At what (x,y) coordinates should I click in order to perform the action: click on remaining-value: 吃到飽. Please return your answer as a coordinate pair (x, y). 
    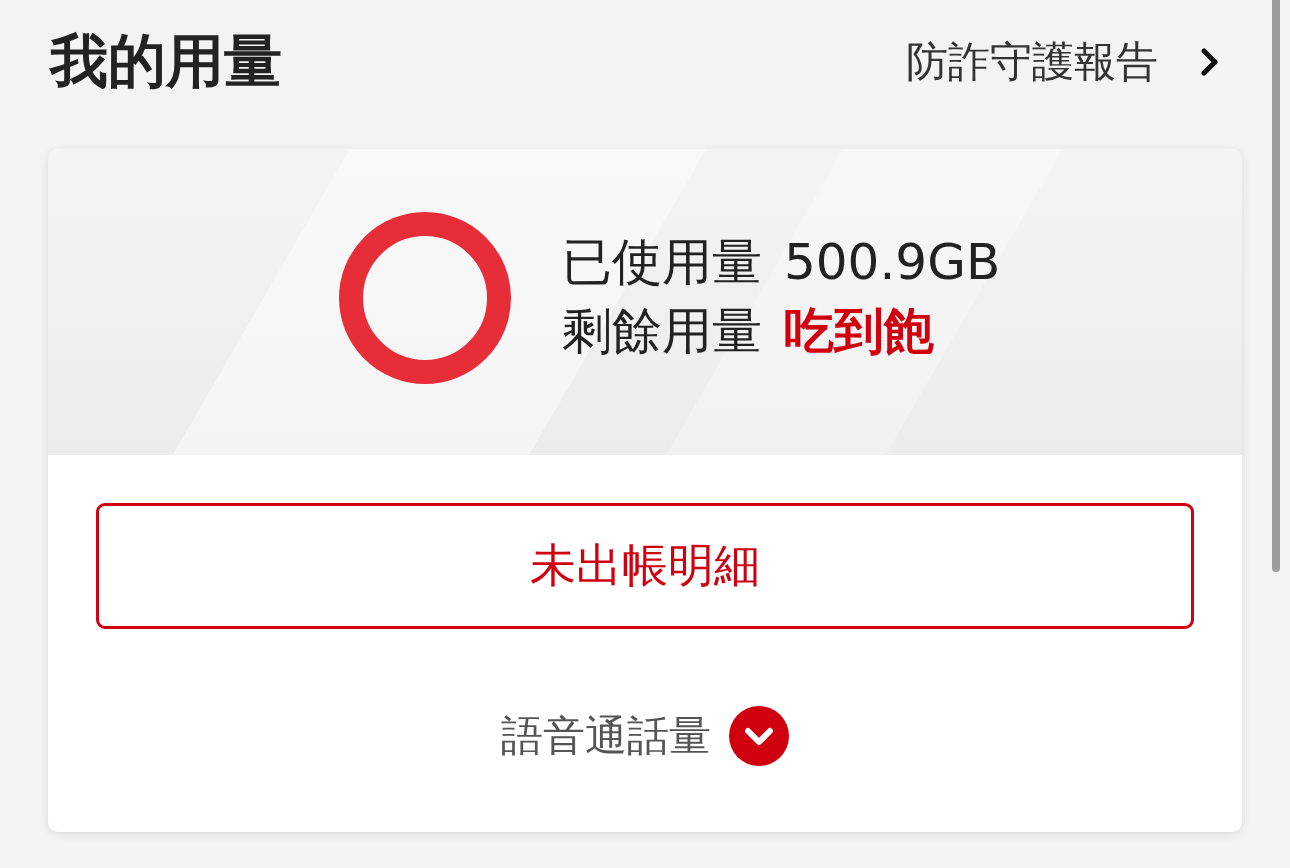
    Looking at the image, I should click on (859, 331).